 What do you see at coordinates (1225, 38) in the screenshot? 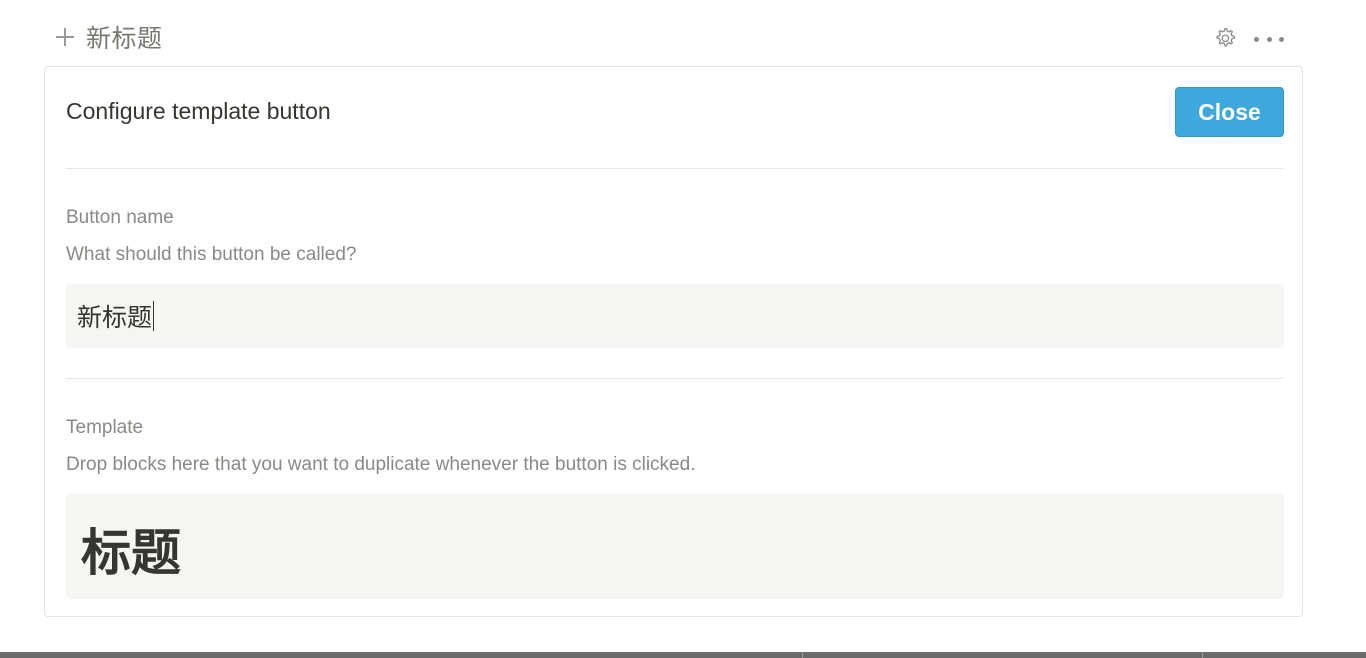
I see `gear-icon` at bounding box center [1225, 38].